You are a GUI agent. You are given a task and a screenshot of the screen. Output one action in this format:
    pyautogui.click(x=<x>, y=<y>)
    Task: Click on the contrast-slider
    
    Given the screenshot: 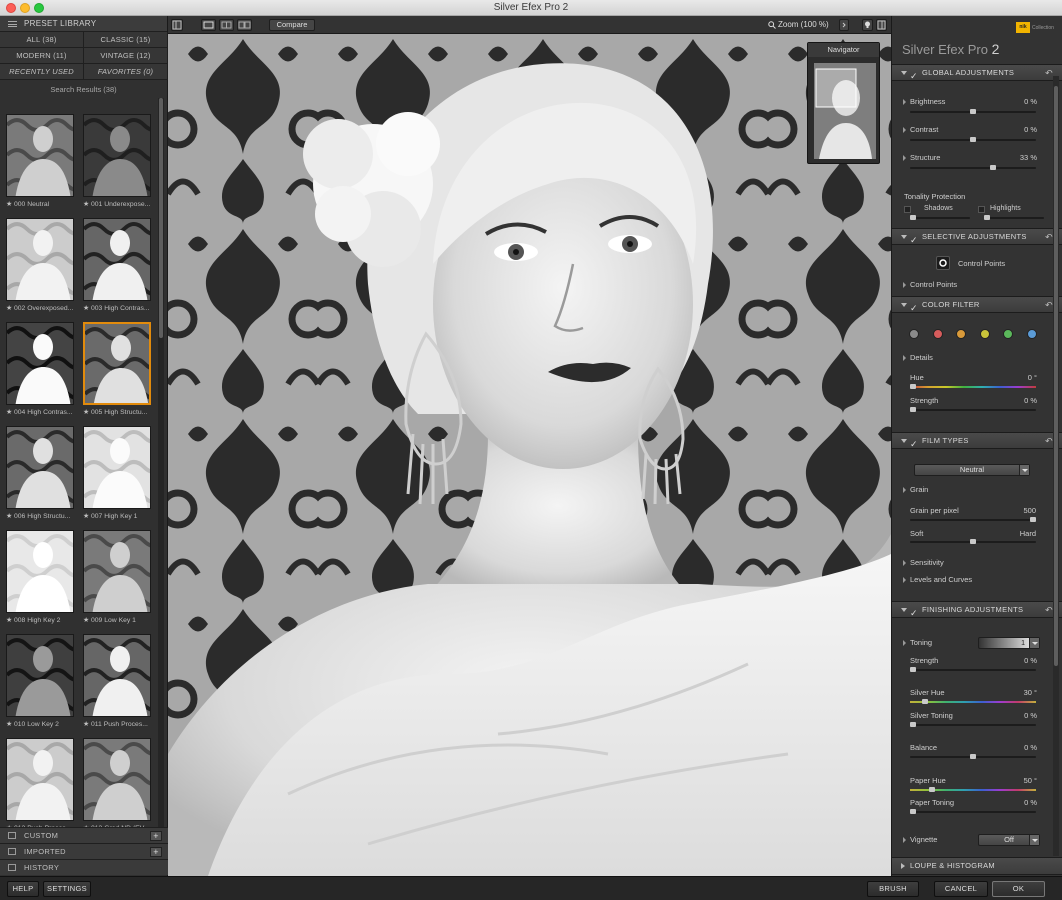 What is the action you would take?
    pyautogui.click(x=973, y=139)
    